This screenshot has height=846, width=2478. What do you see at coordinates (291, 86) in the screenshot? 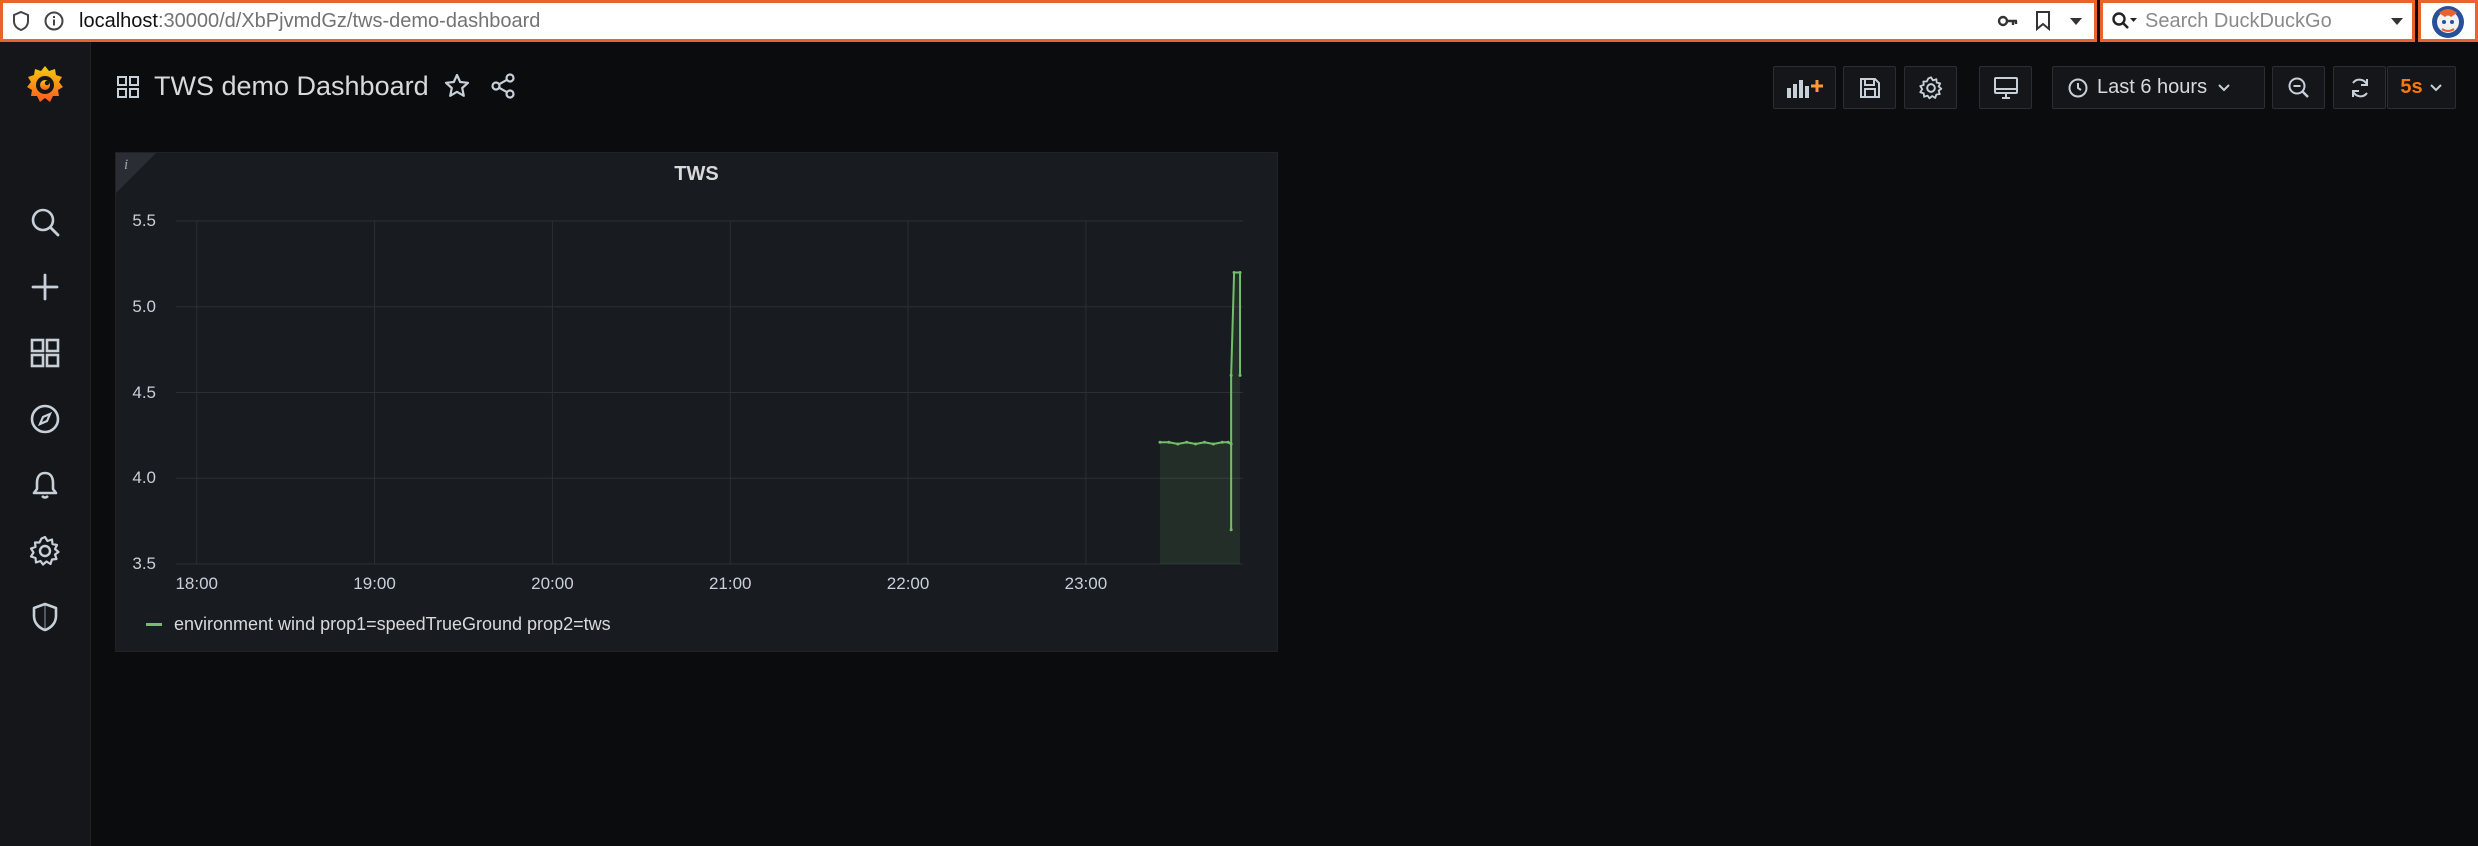
I see `dashboard-title: TWS demo Dashboard` at bounding box center [291, 86].